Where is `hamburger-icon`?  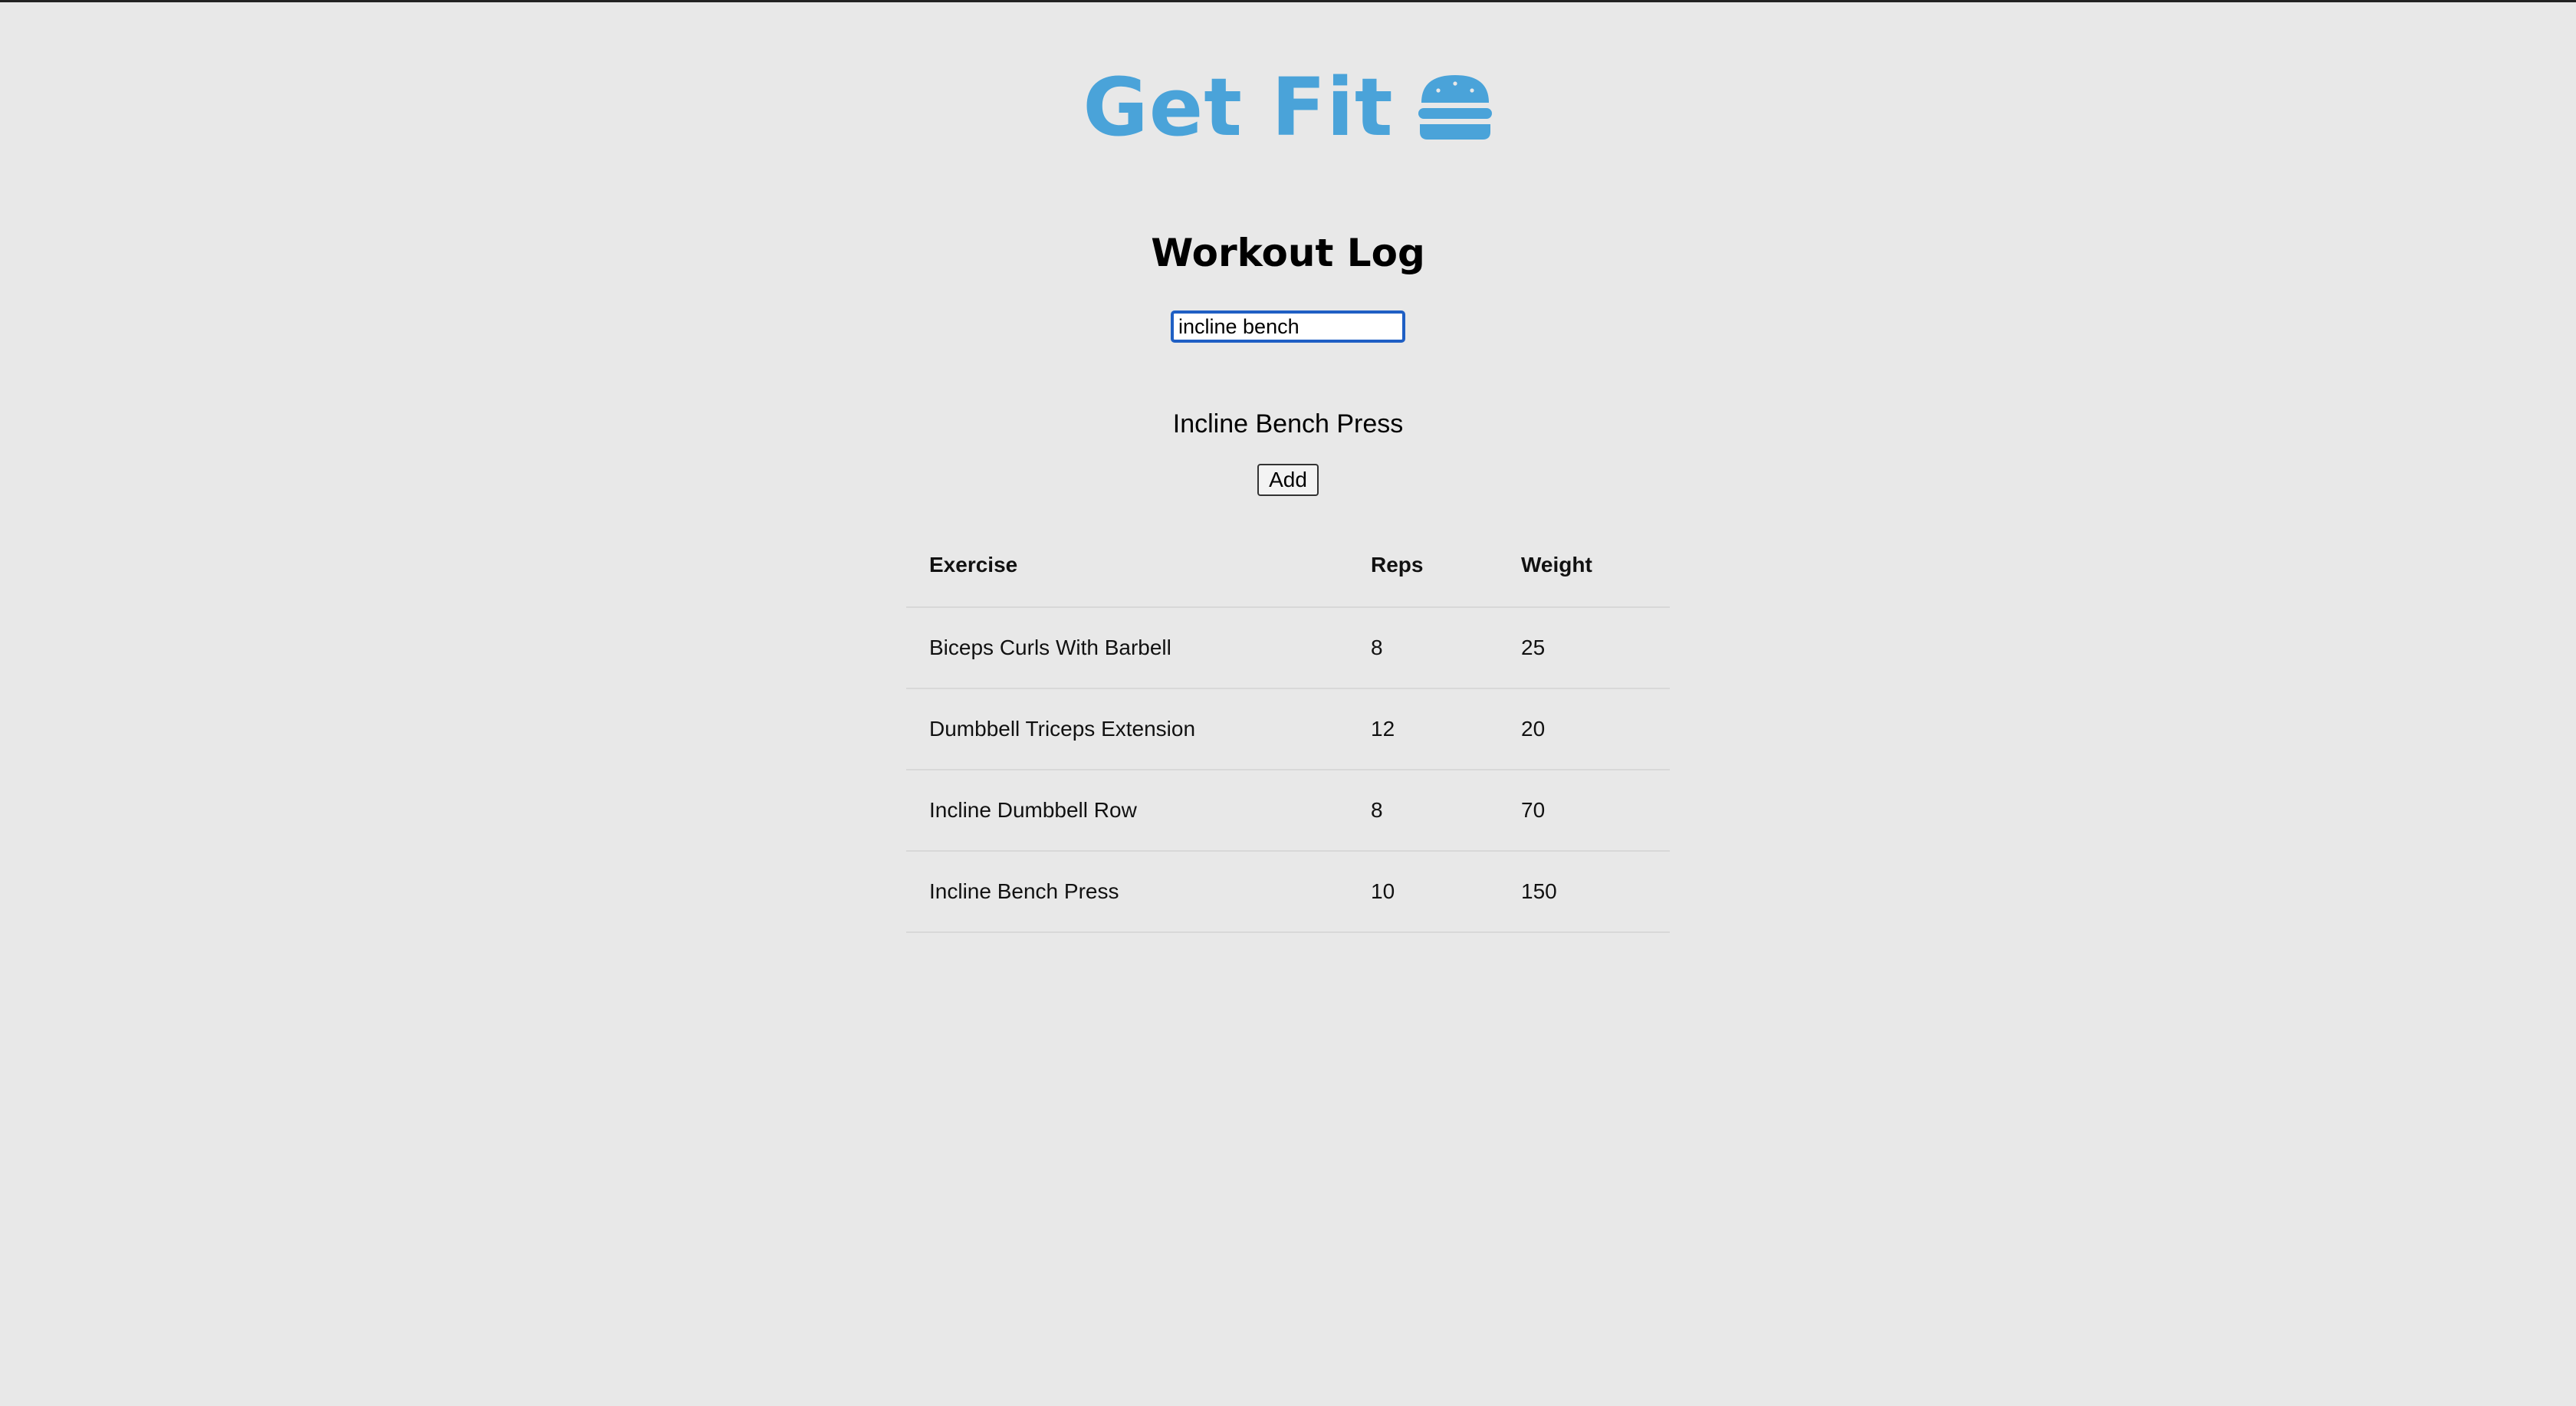 hamburger-icon is located at coordinates (1455, 108).